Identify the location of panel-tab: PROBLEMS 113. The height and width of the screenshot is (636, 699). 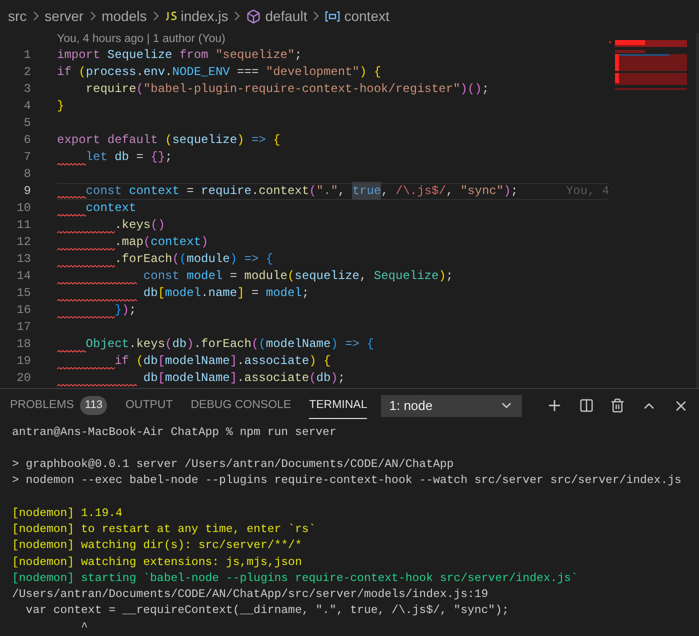
(59, 405).